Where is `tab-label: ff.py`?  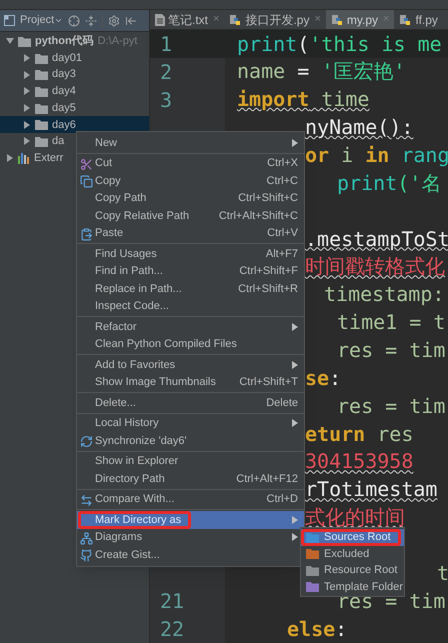 tab-label: ff.py is located at coordinates (426, 20).